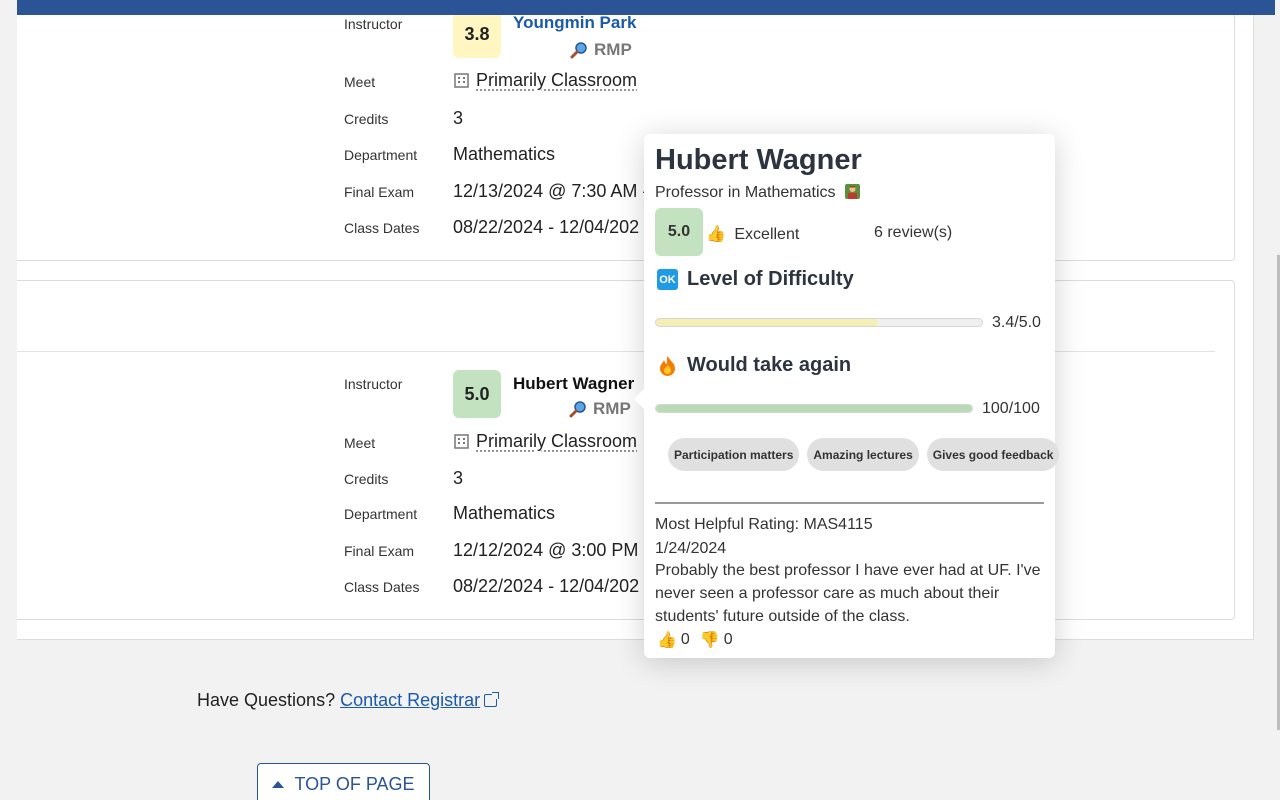  What do you see at coordinates (477, 394) in the screenshot?
I see `instructor-rating-badge: 5.0` at bounding box center [477, 394].